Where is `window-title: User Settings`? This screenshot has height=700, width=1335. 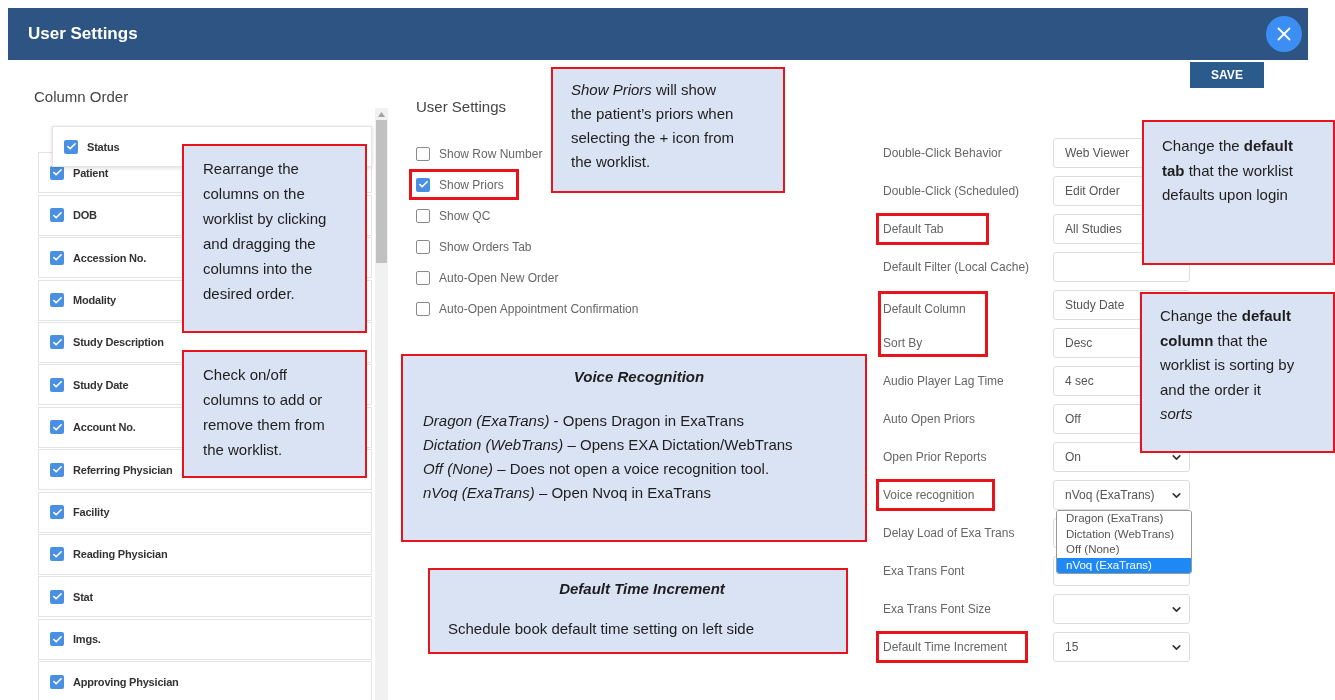 window-title: User Settings is located at coordinates (83, 34).